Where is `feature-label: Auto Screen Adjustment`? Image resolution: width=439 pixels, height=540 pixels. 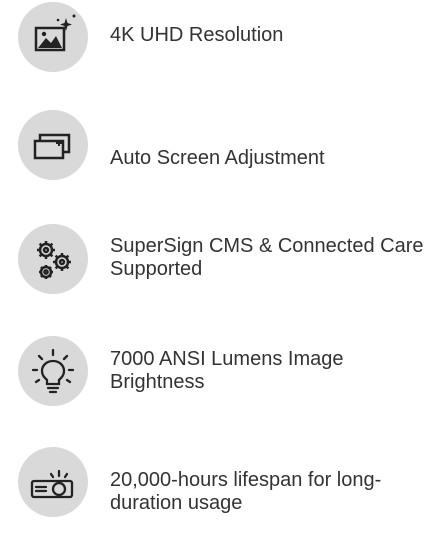
feature-label: Auto Screen Adjustment is located at coordinates (217, 157).